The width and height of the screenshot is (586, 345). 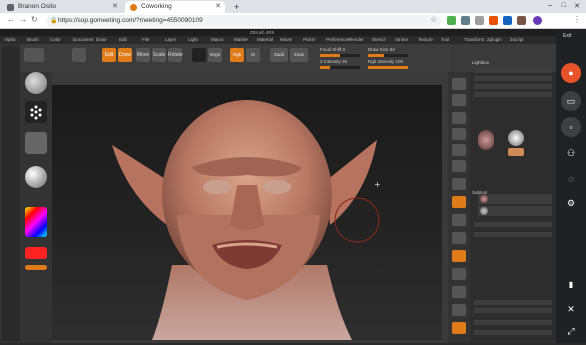 I want to click on profile-avatar, so click(x=537, y=20).